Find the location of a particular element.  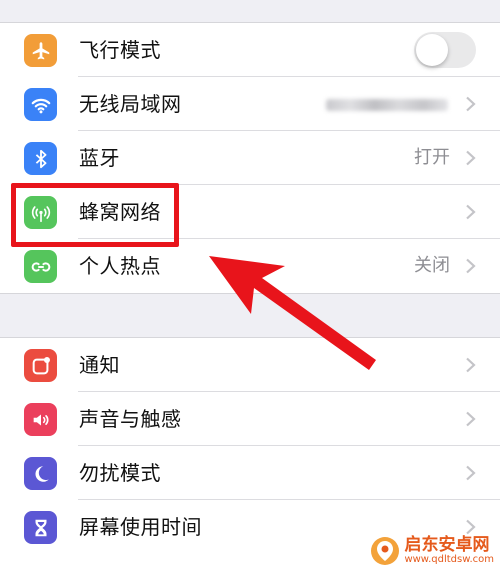

row-wifi: 无线局域网 is located at coordinates (250, 104).